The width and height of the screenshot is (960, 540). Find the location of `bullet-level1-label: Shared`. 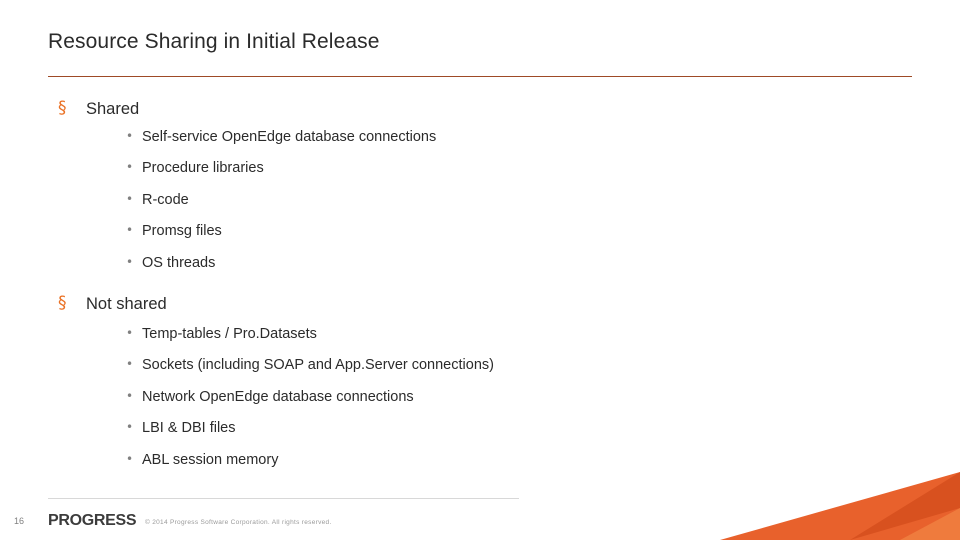

bullet-level1-label: Shared is located at coordinates (113, 109).